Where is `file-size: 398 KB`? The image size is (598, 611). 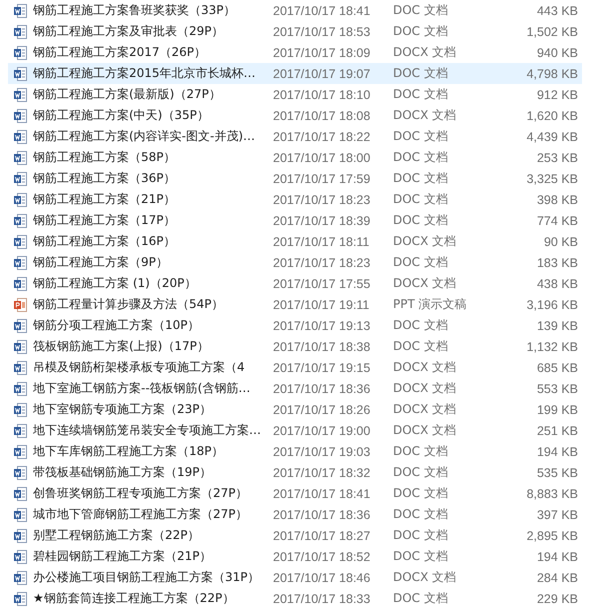 file-size: 398 KB is located at coordinates (557, 199).